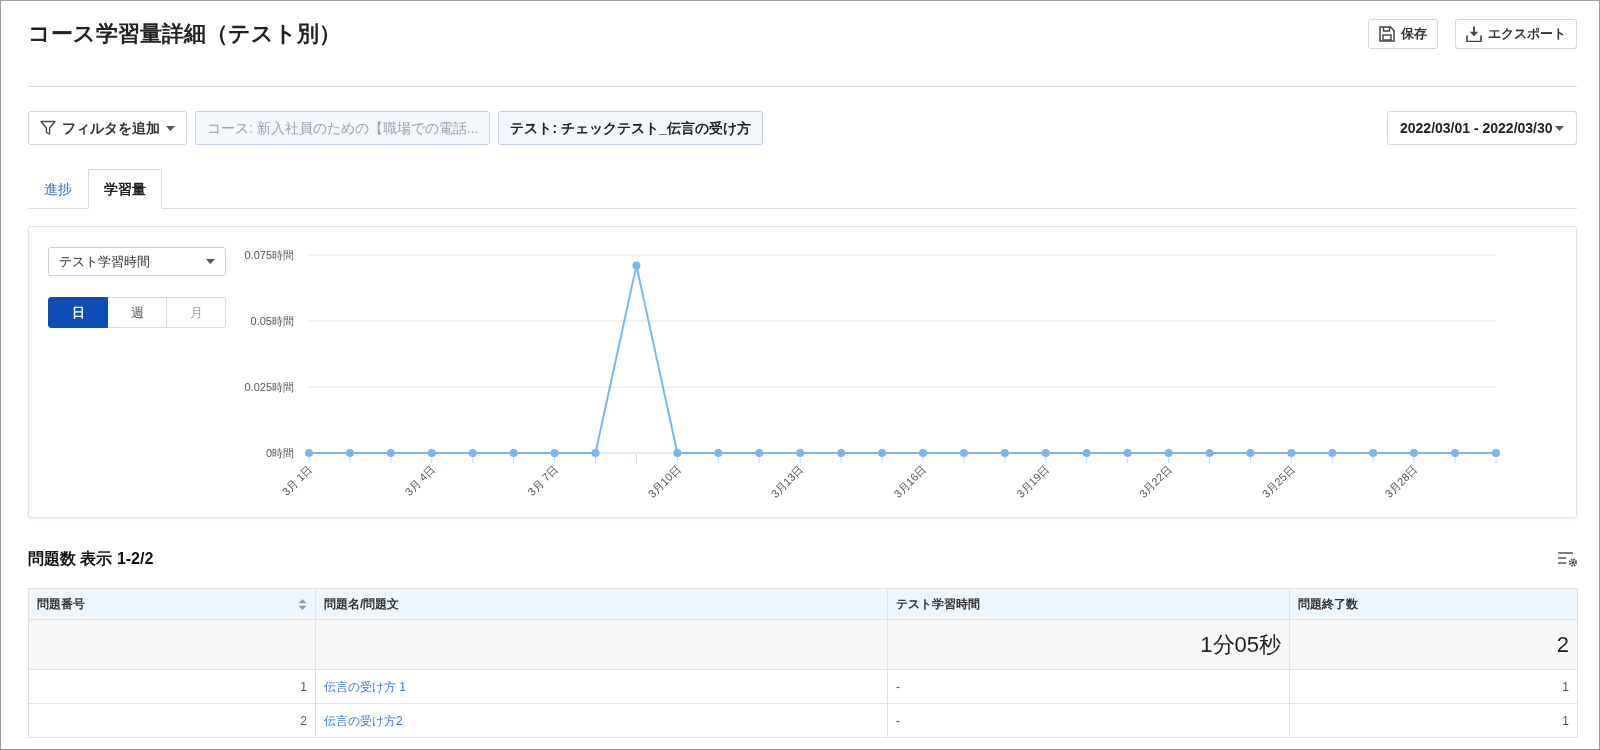 This screenshot has width=1600, height=750. What do you see at coordinates (297, 480) in the screenshot?
I see `x-axis-label: 3月 1日` at bounding box center [297, 480].